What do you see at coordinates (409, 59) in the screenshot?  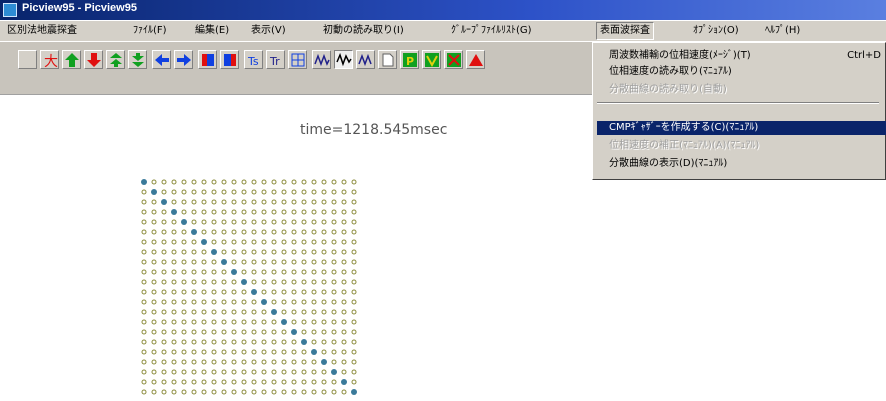 I see `p-icon: P` at bounding box center [409, 59].